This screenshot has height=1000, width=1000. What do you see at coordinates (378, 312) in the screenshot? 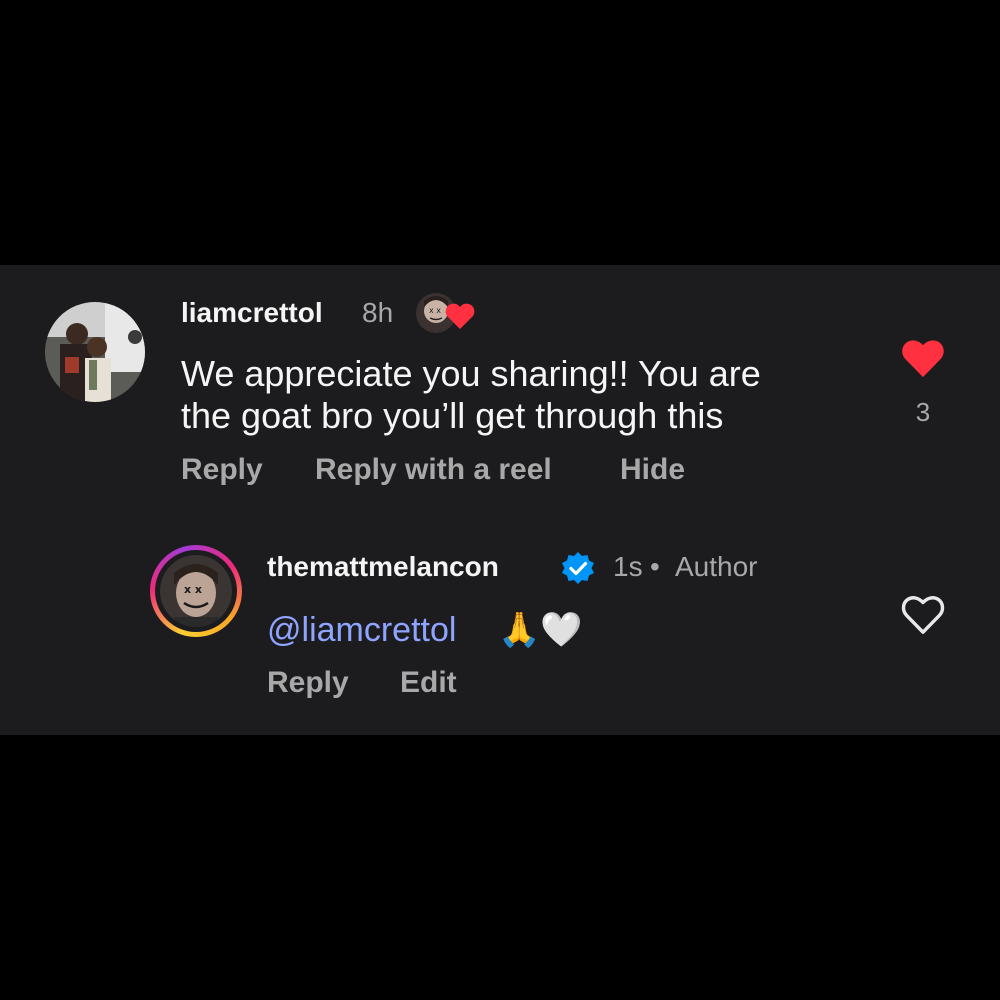
I see `comment-timestamp: 8h` at bounding box center [378, 312].